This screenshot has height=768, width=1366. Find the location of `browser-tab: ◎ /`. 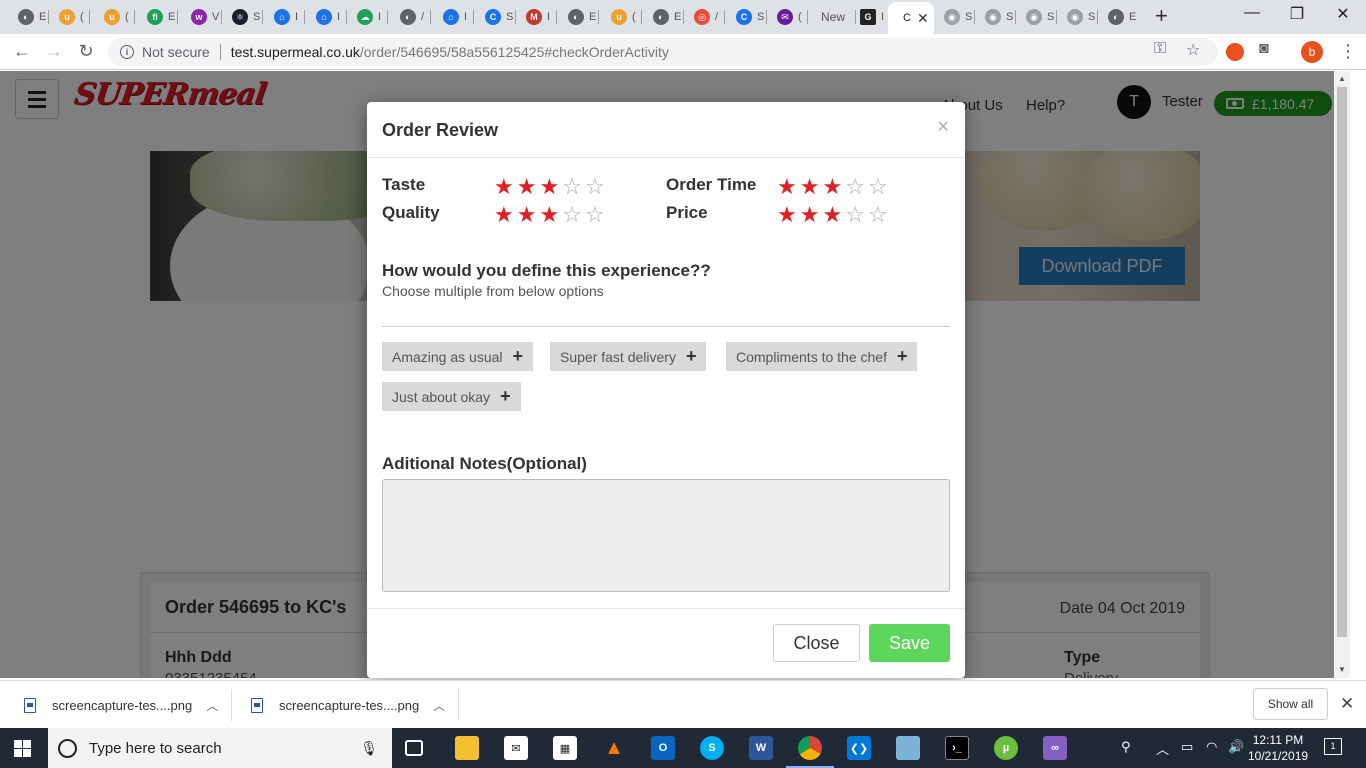

browser-tab: ◎ / is located at coordinates (704, 17).